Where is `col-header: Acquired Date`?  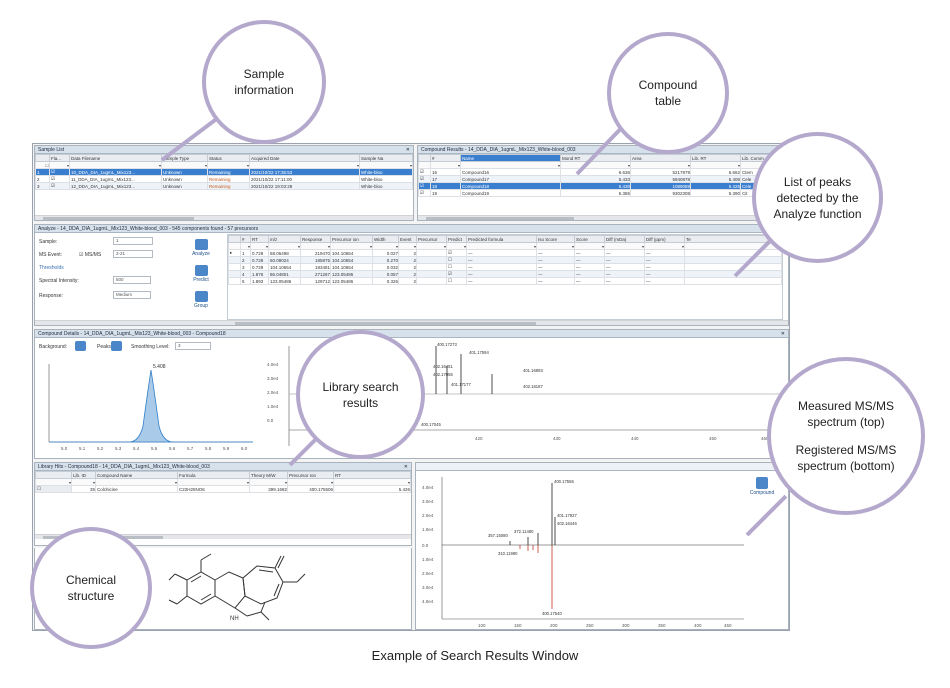
col-header: Acquired Date is located at coordinates (304, 158).